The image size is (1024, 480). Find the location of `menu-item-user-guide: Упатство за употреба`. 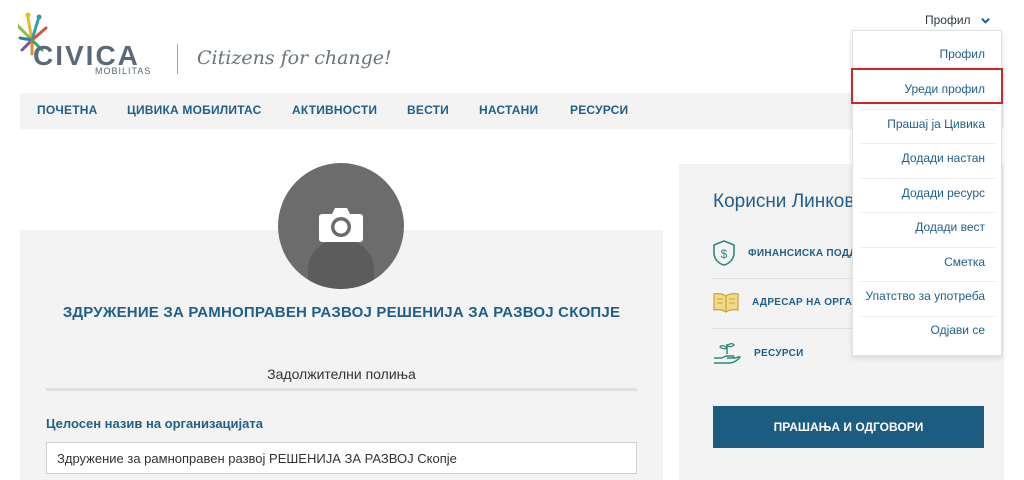

menu-item-user-guide: Упатство за употреба is located at coordinates (926, 296).